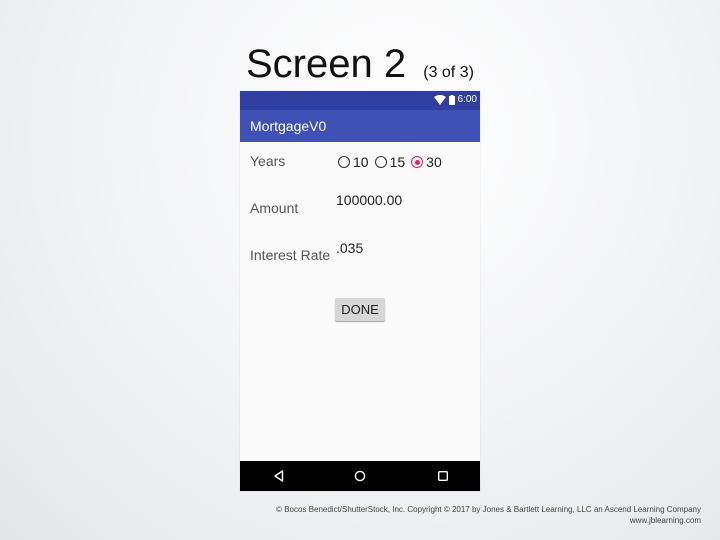 This screenshot has width=720, height=540. I want to click on years-label: Years, so click(268, 161).